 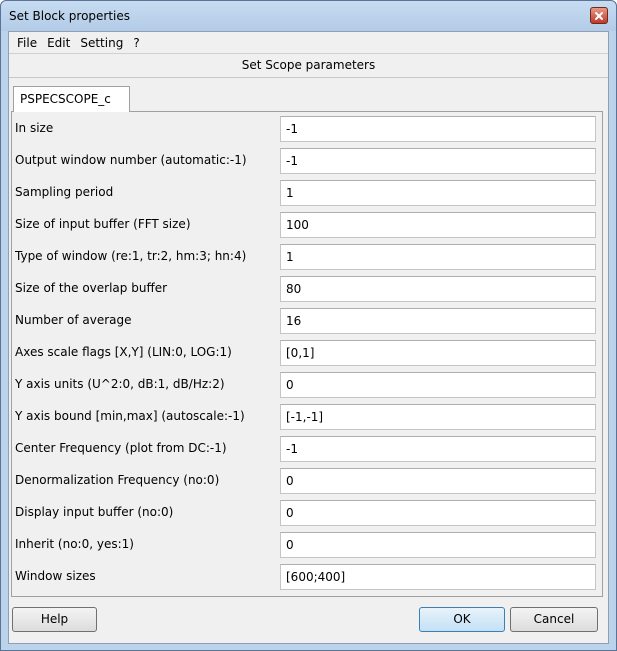 I want to click on param-row: Y axis bound [min,max] (autoscale:-1), so click(x=307, y=416).